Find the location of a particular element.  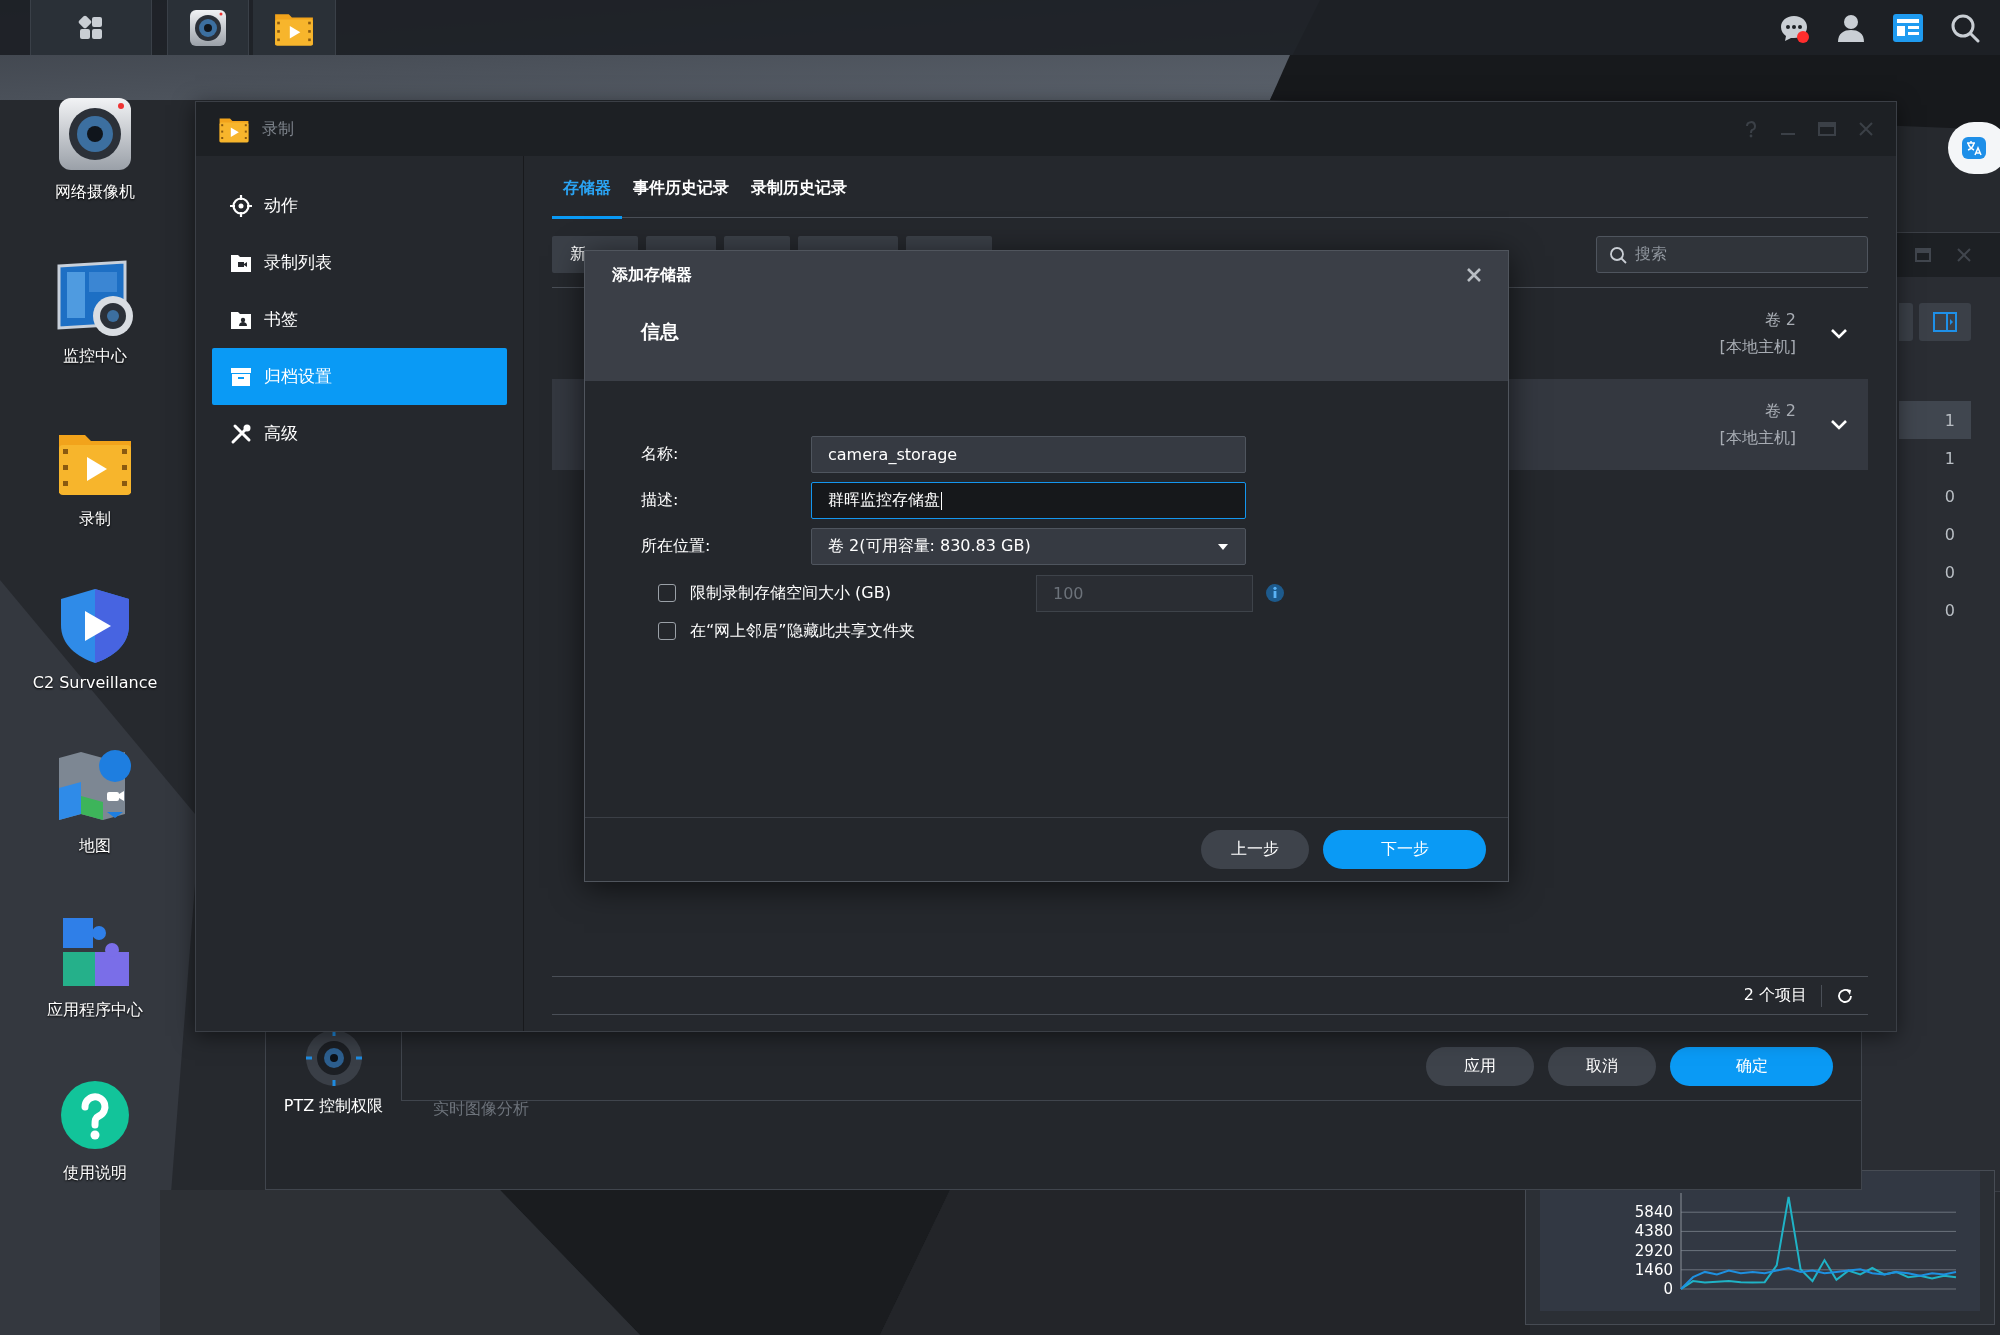

field-label: 名称: is located at coordinates (660, 454).